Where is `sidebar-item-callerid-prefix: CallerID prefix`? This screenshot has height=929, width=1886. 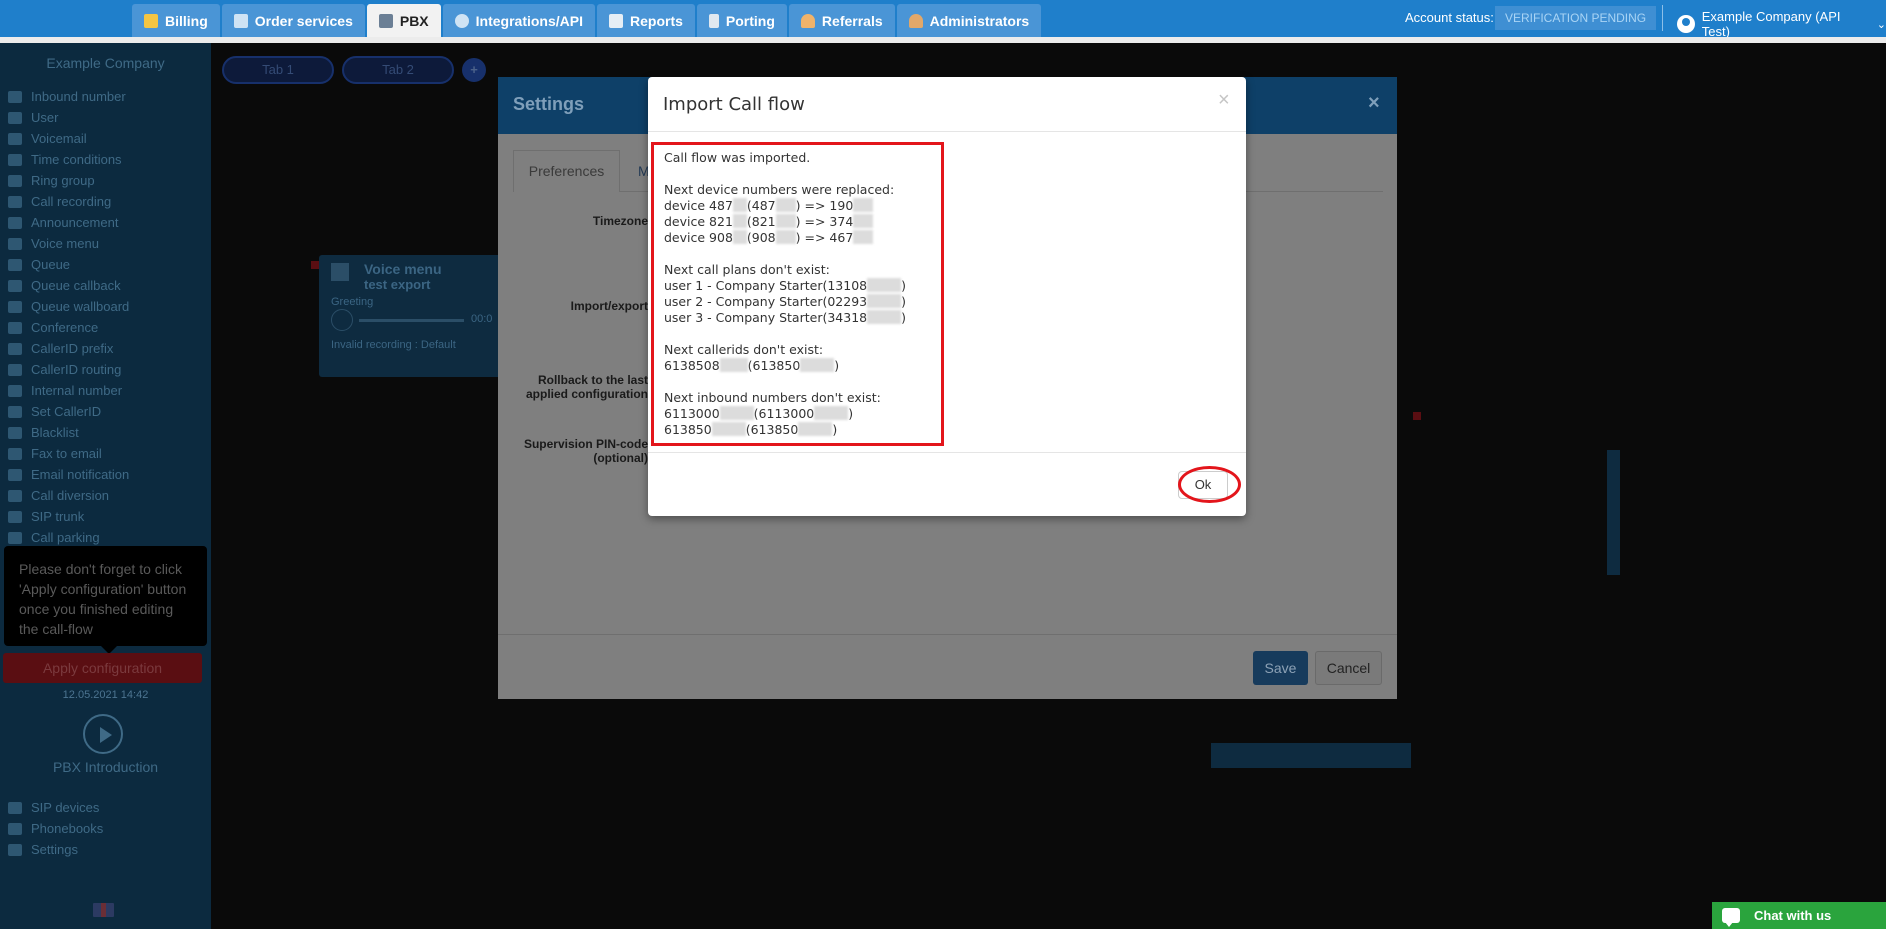
sidebar-item-callerid-prefix: CallerID prefix is located at coordinates (68, 348).